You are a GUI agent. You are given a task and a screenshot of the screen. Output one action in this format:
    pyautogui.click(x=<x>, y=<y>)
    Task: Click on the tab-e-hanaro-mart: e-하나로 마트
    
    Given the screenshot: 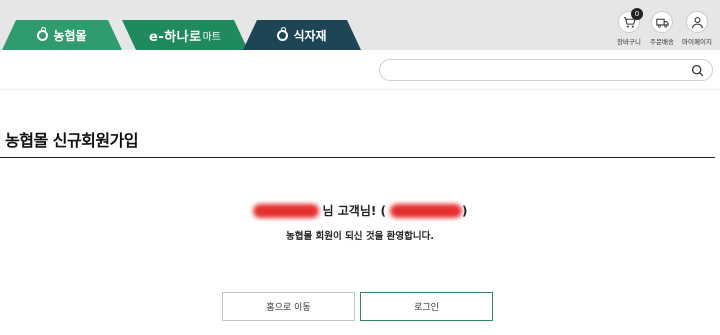 What is the action you would take?
    pyautogui.click(x=185, y=35)
    